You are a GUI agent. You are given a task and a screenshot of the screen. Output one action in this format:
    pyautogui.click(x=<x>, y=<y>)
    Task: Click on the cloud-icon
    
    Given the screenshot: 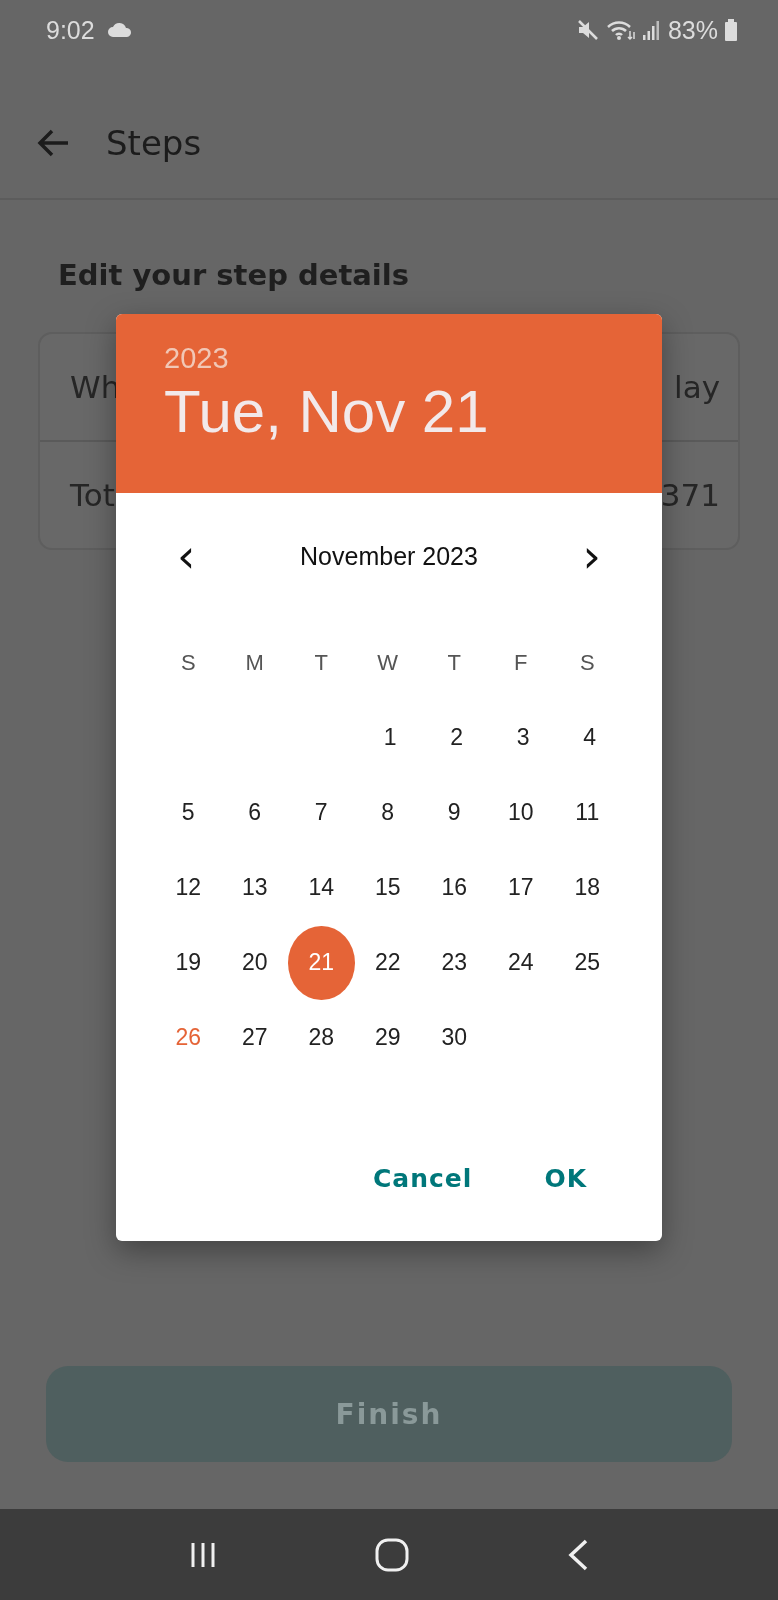 What is the action you would take?
    pyautogui.click(x=119, y=30)
    